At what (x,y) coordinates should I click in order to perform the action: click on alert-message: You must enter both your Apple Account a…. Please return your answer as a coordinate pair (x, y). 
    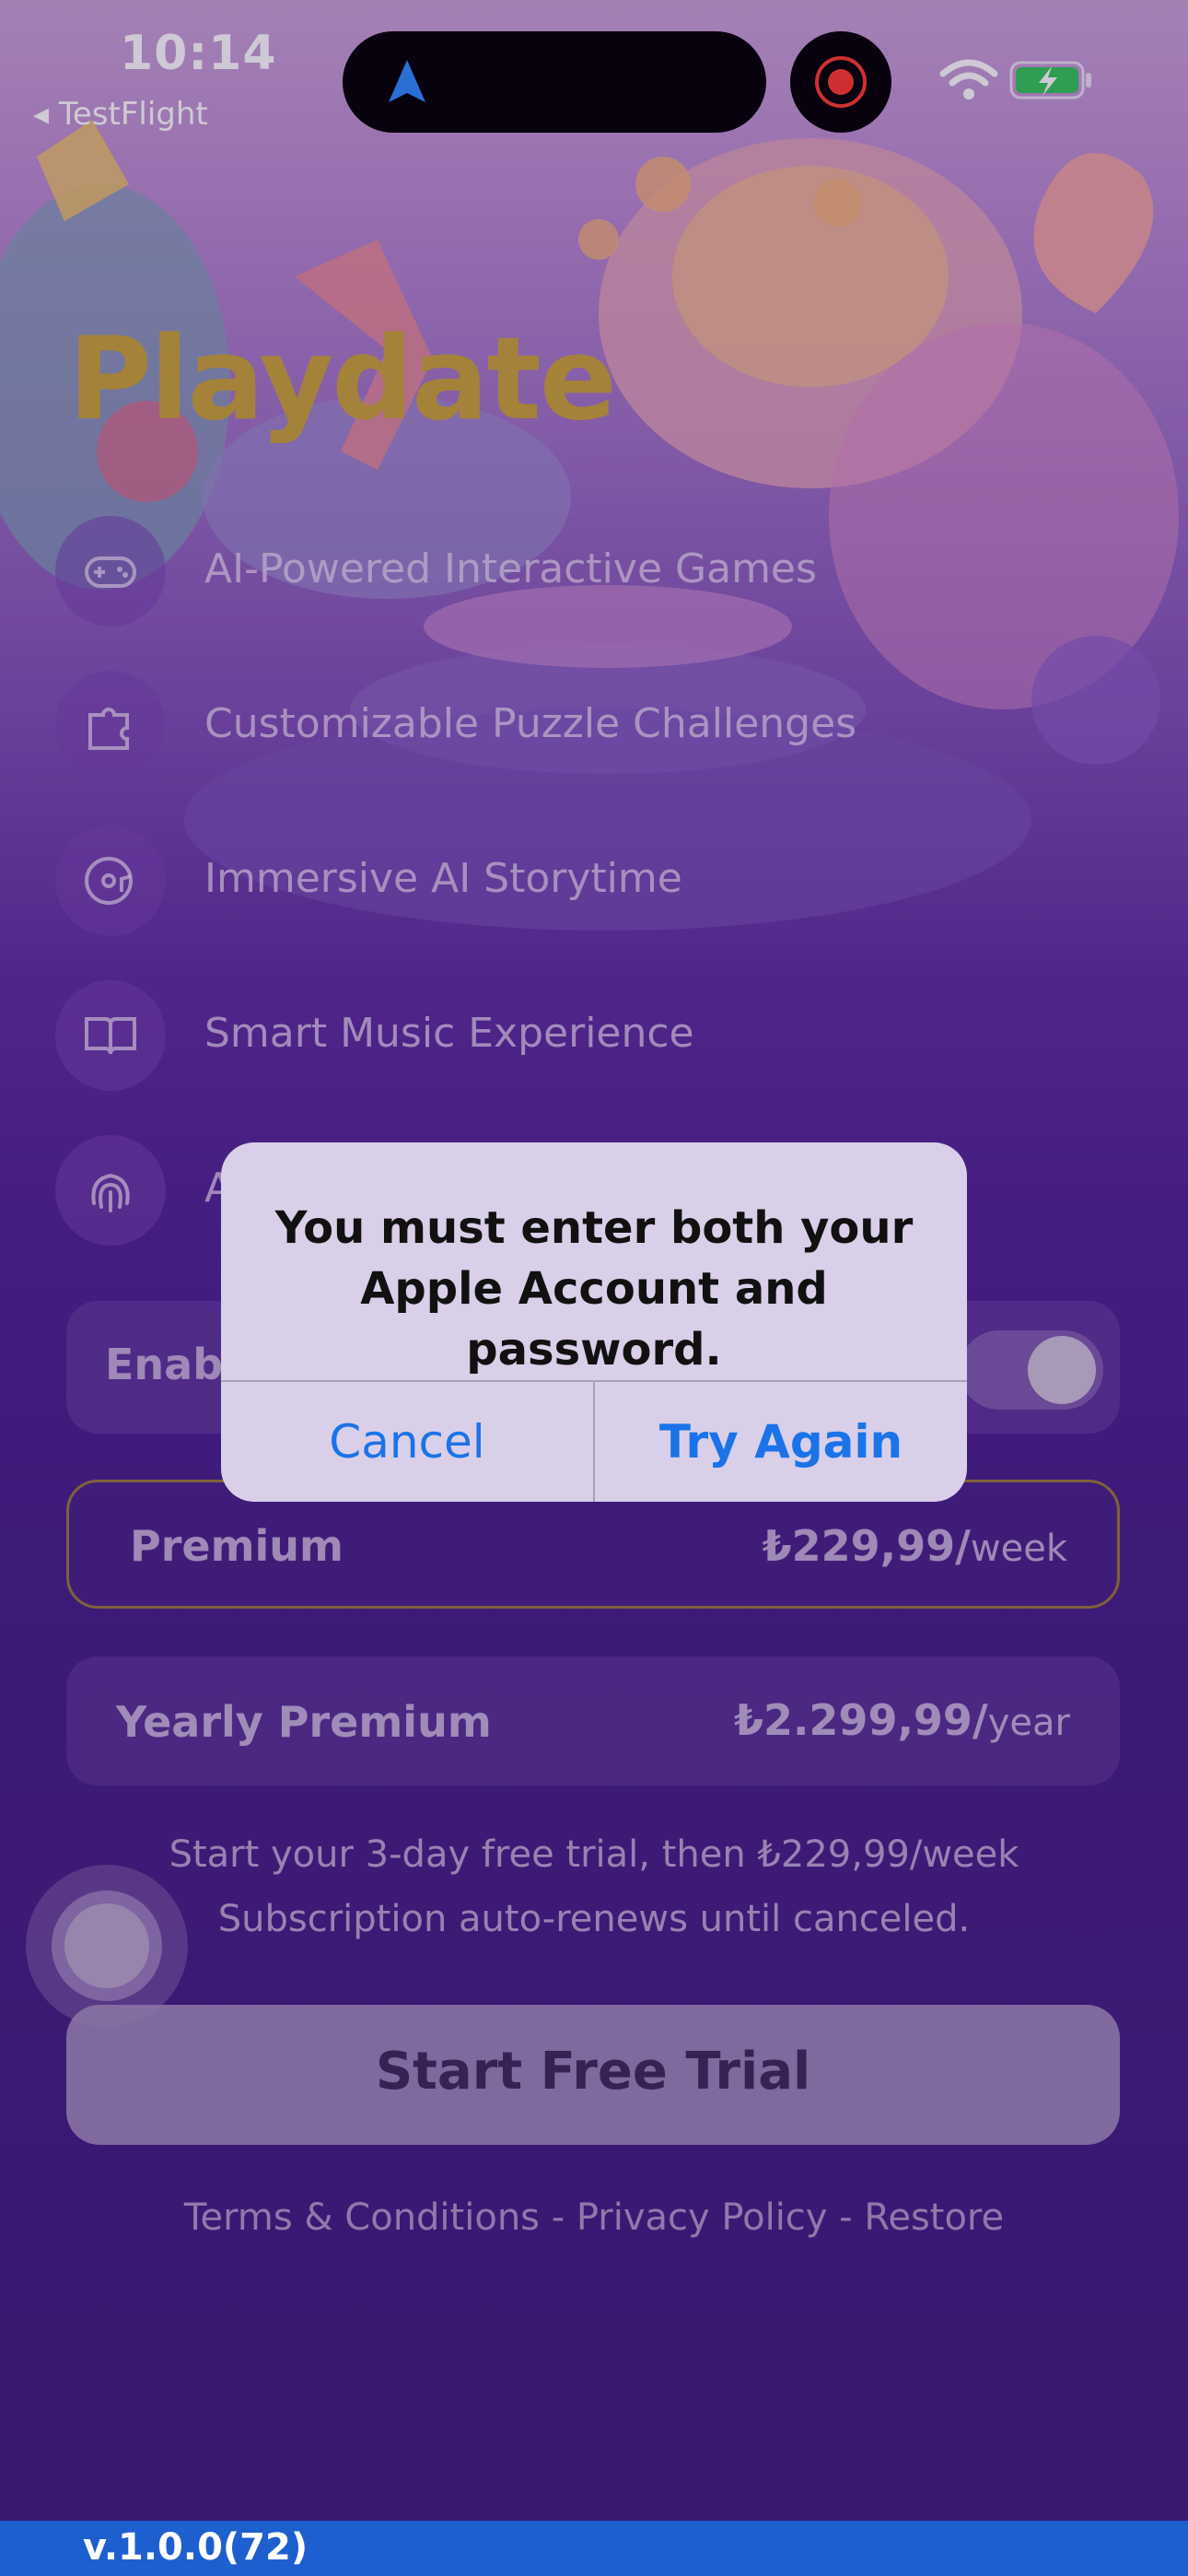
    Looking at the image, I should click on (594, 1289).